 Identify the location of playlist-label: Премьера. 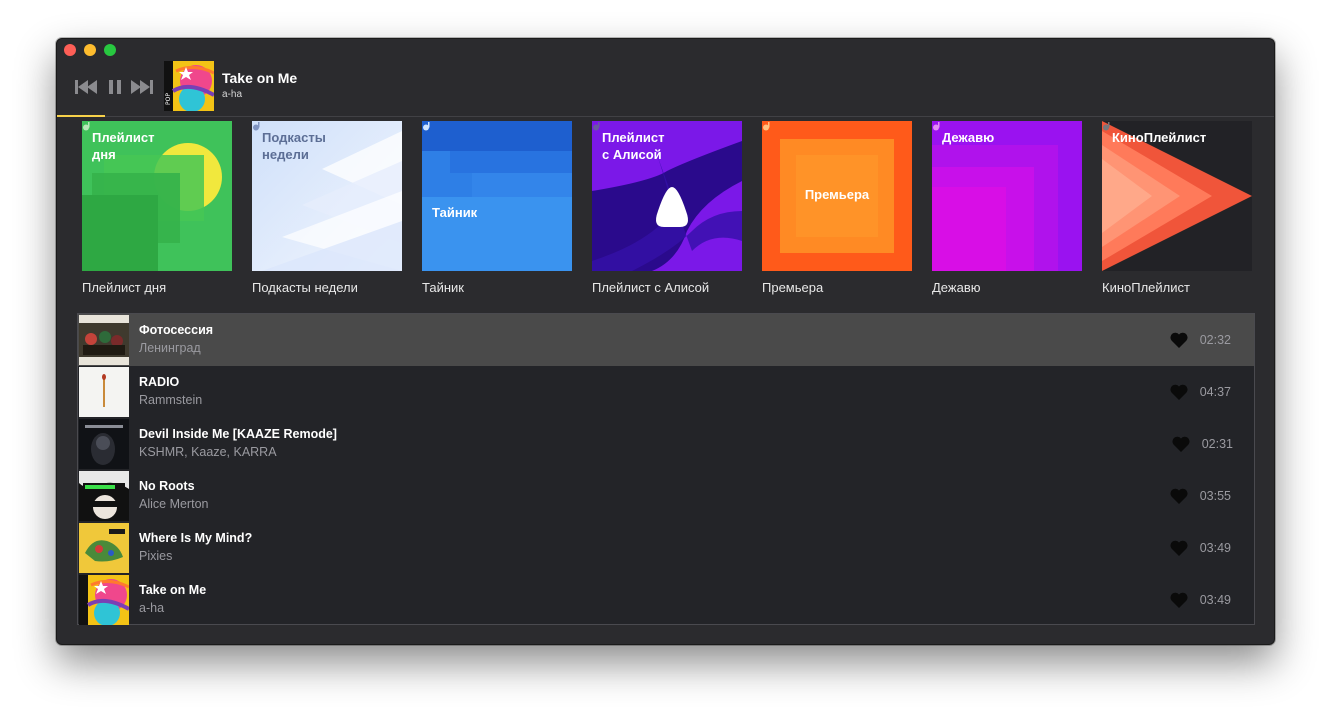
(793, 287).